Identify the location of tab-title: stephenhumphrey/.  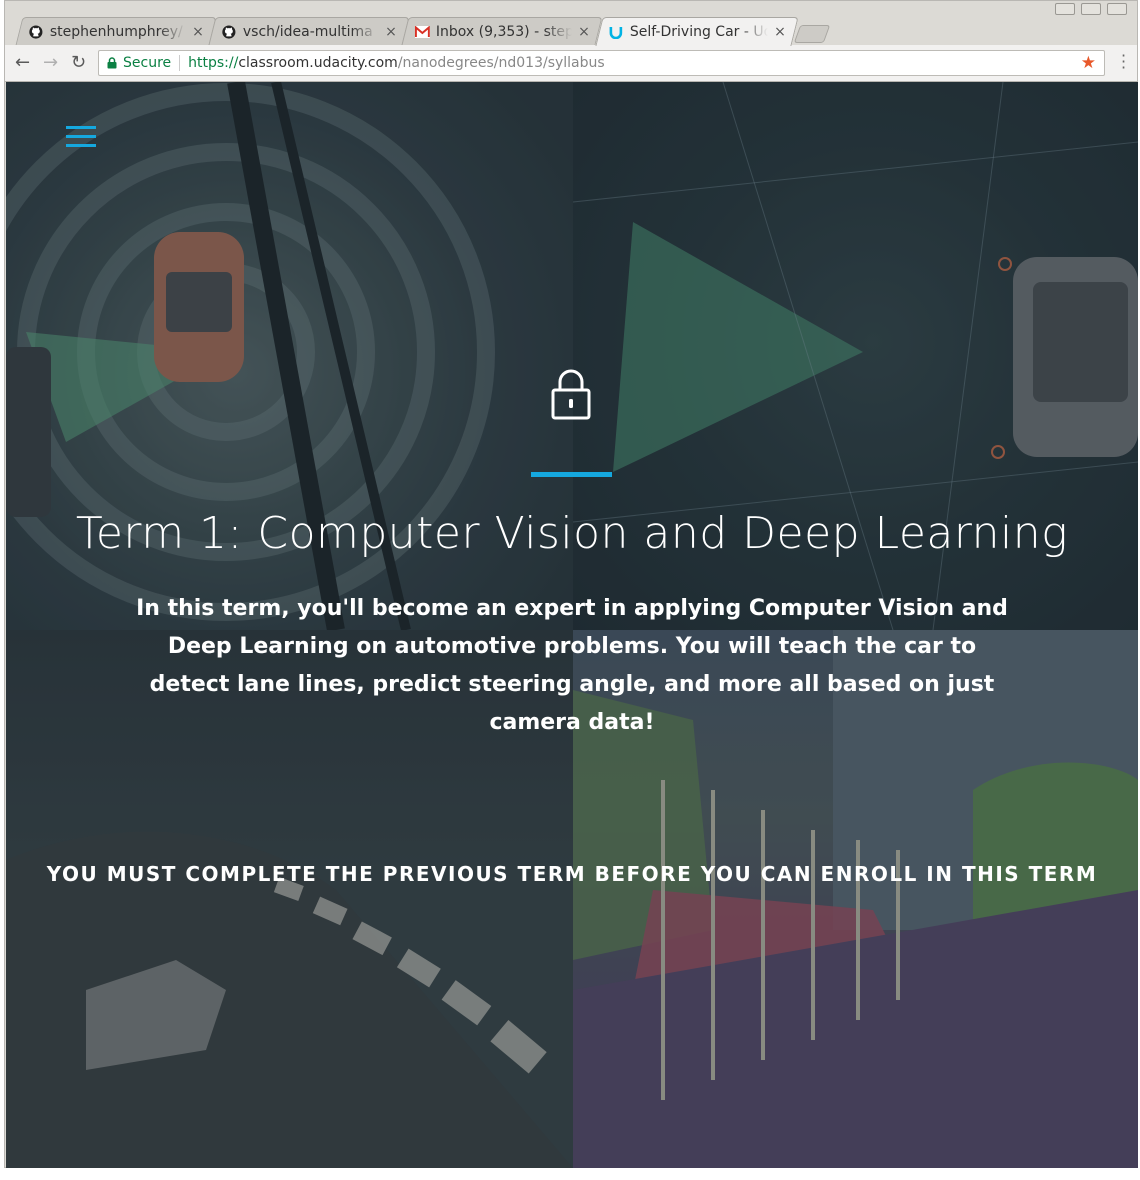
(116, 31).